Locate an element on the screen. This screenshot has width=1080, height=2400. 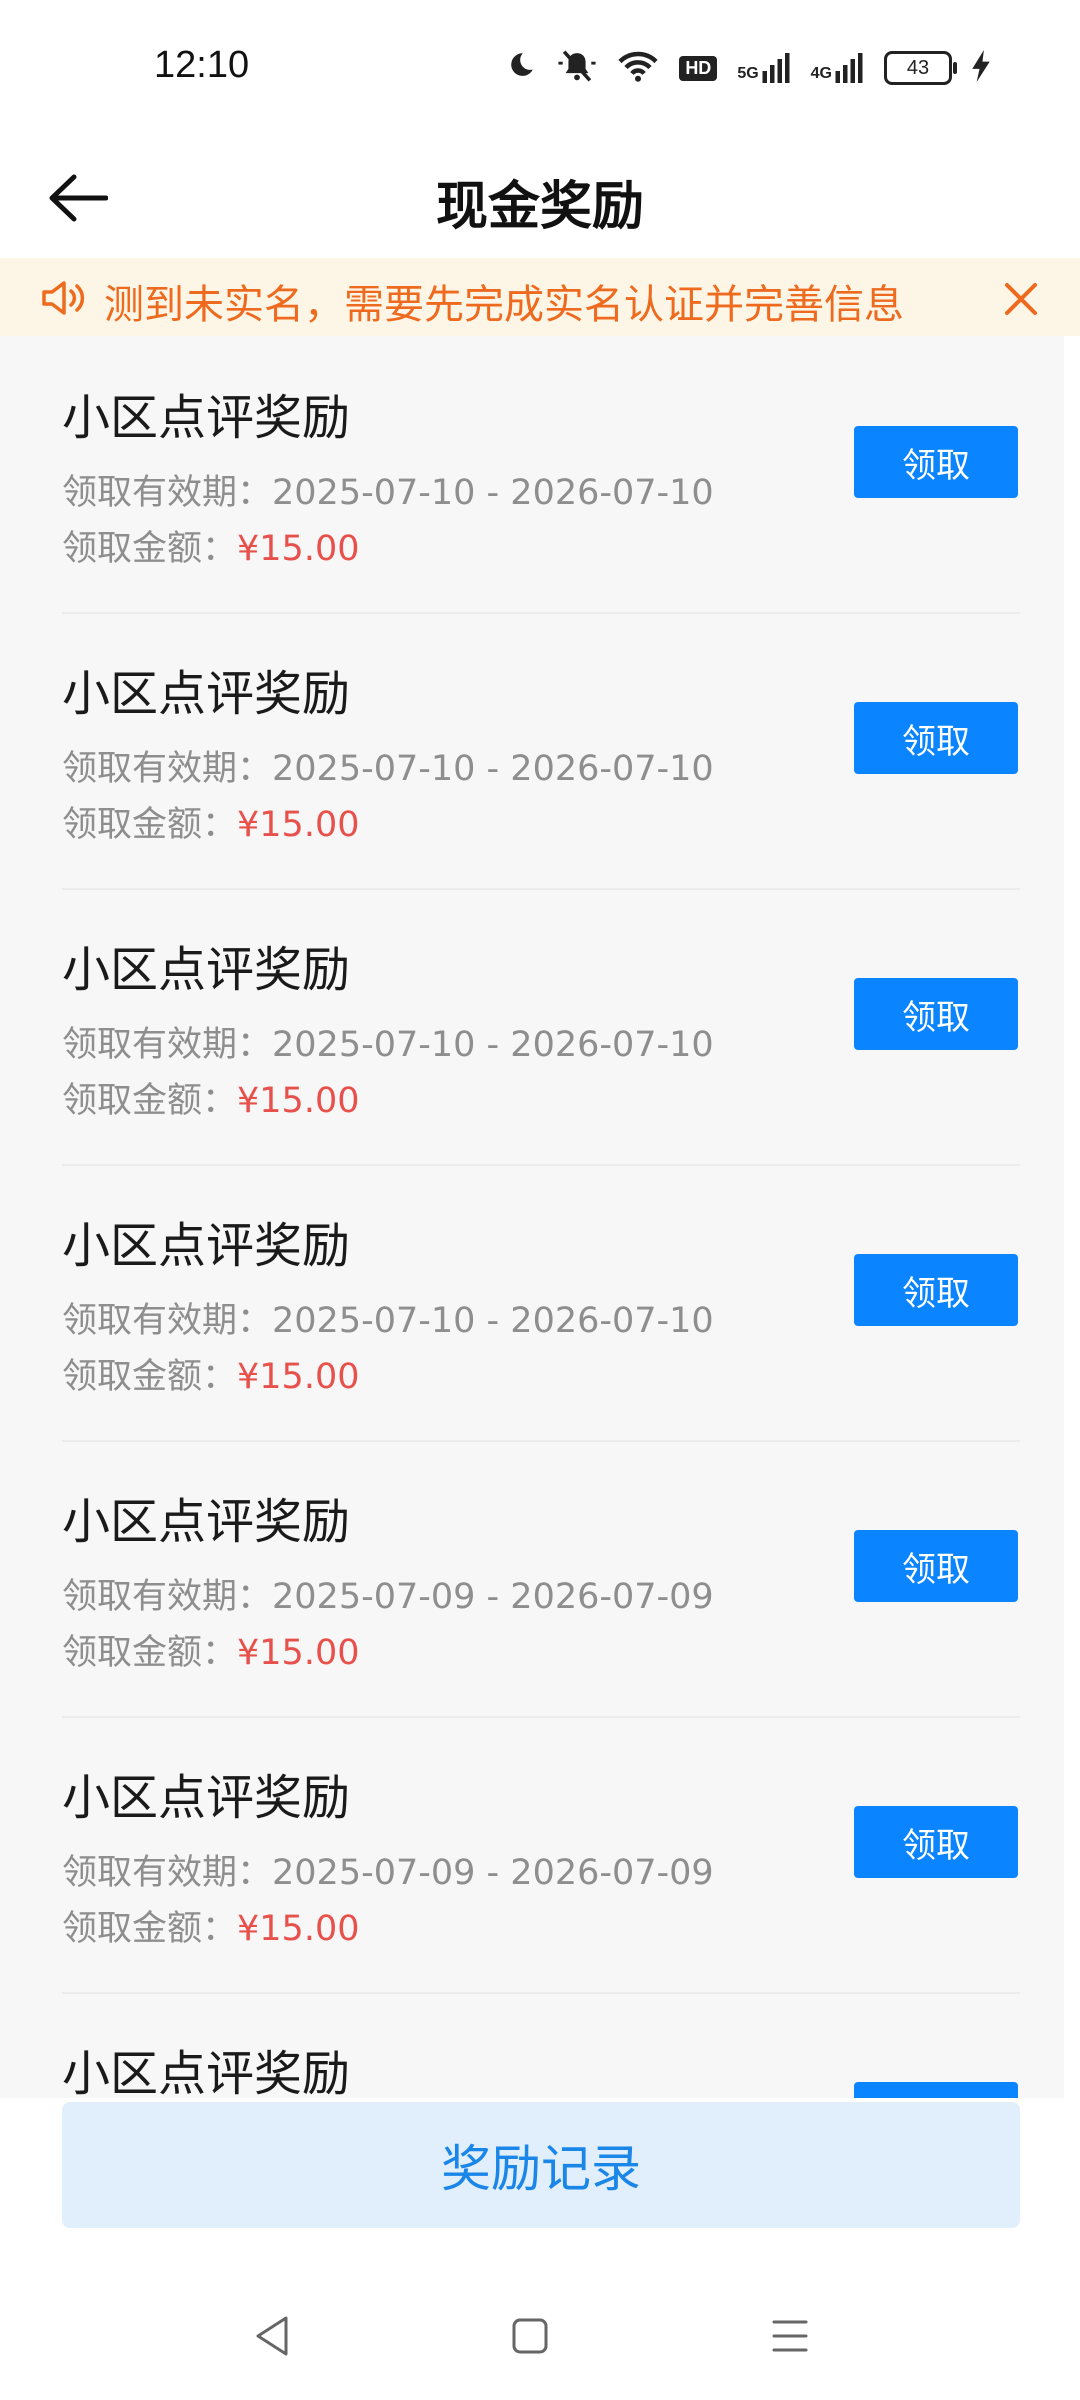
signal-4g-icon: 4G is located at coordinates (837, 68).